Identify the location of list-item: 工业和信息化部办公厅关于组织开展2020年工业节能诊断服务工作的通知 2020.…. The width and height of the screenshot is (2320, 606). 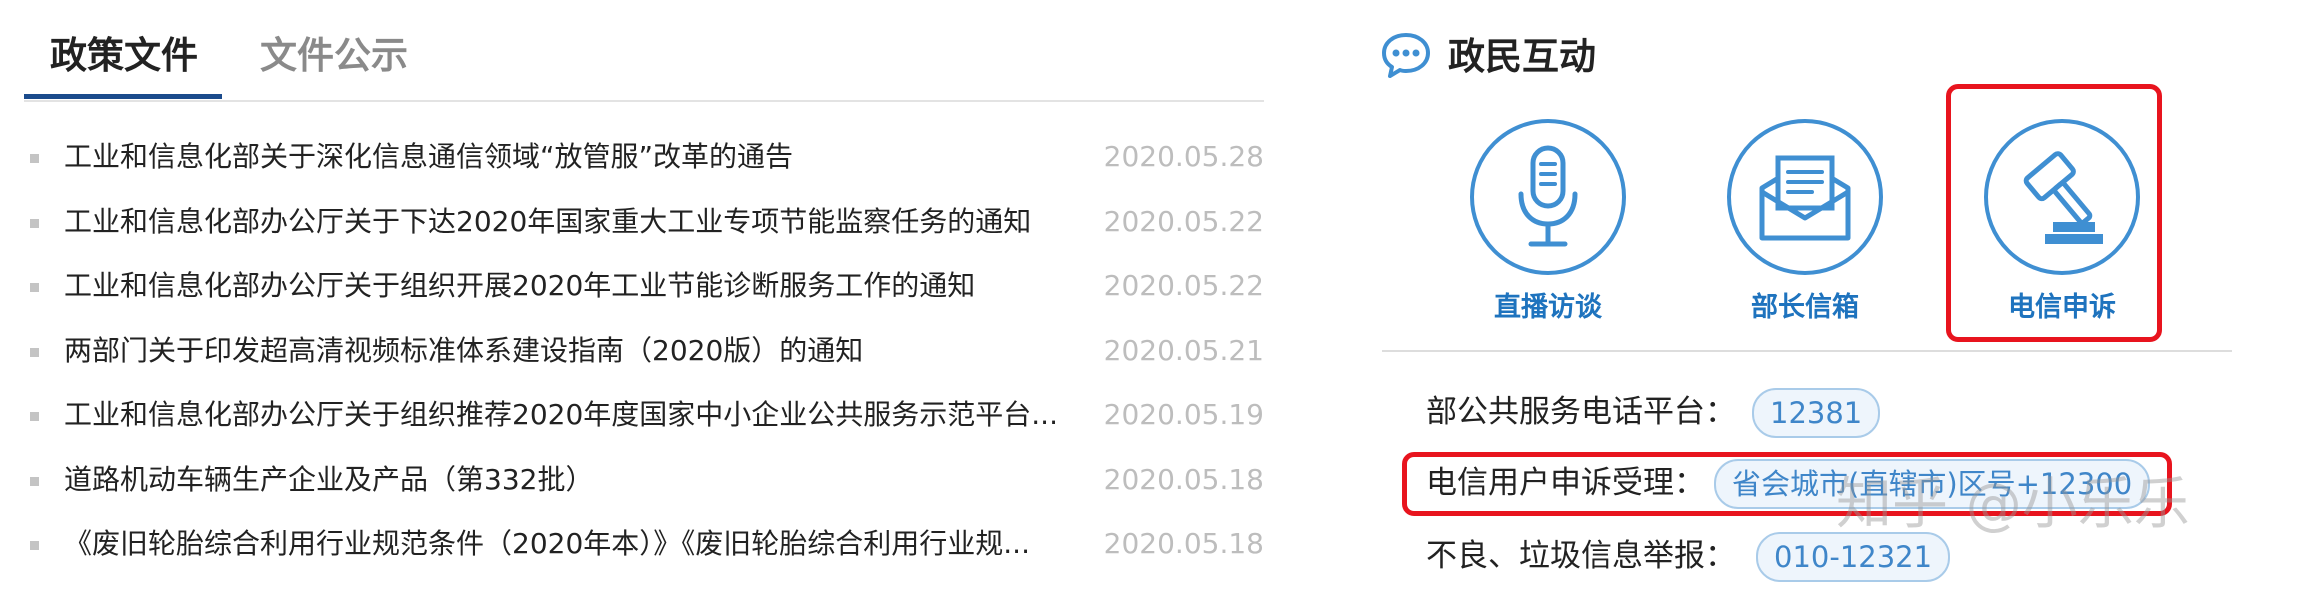
(644, 289).